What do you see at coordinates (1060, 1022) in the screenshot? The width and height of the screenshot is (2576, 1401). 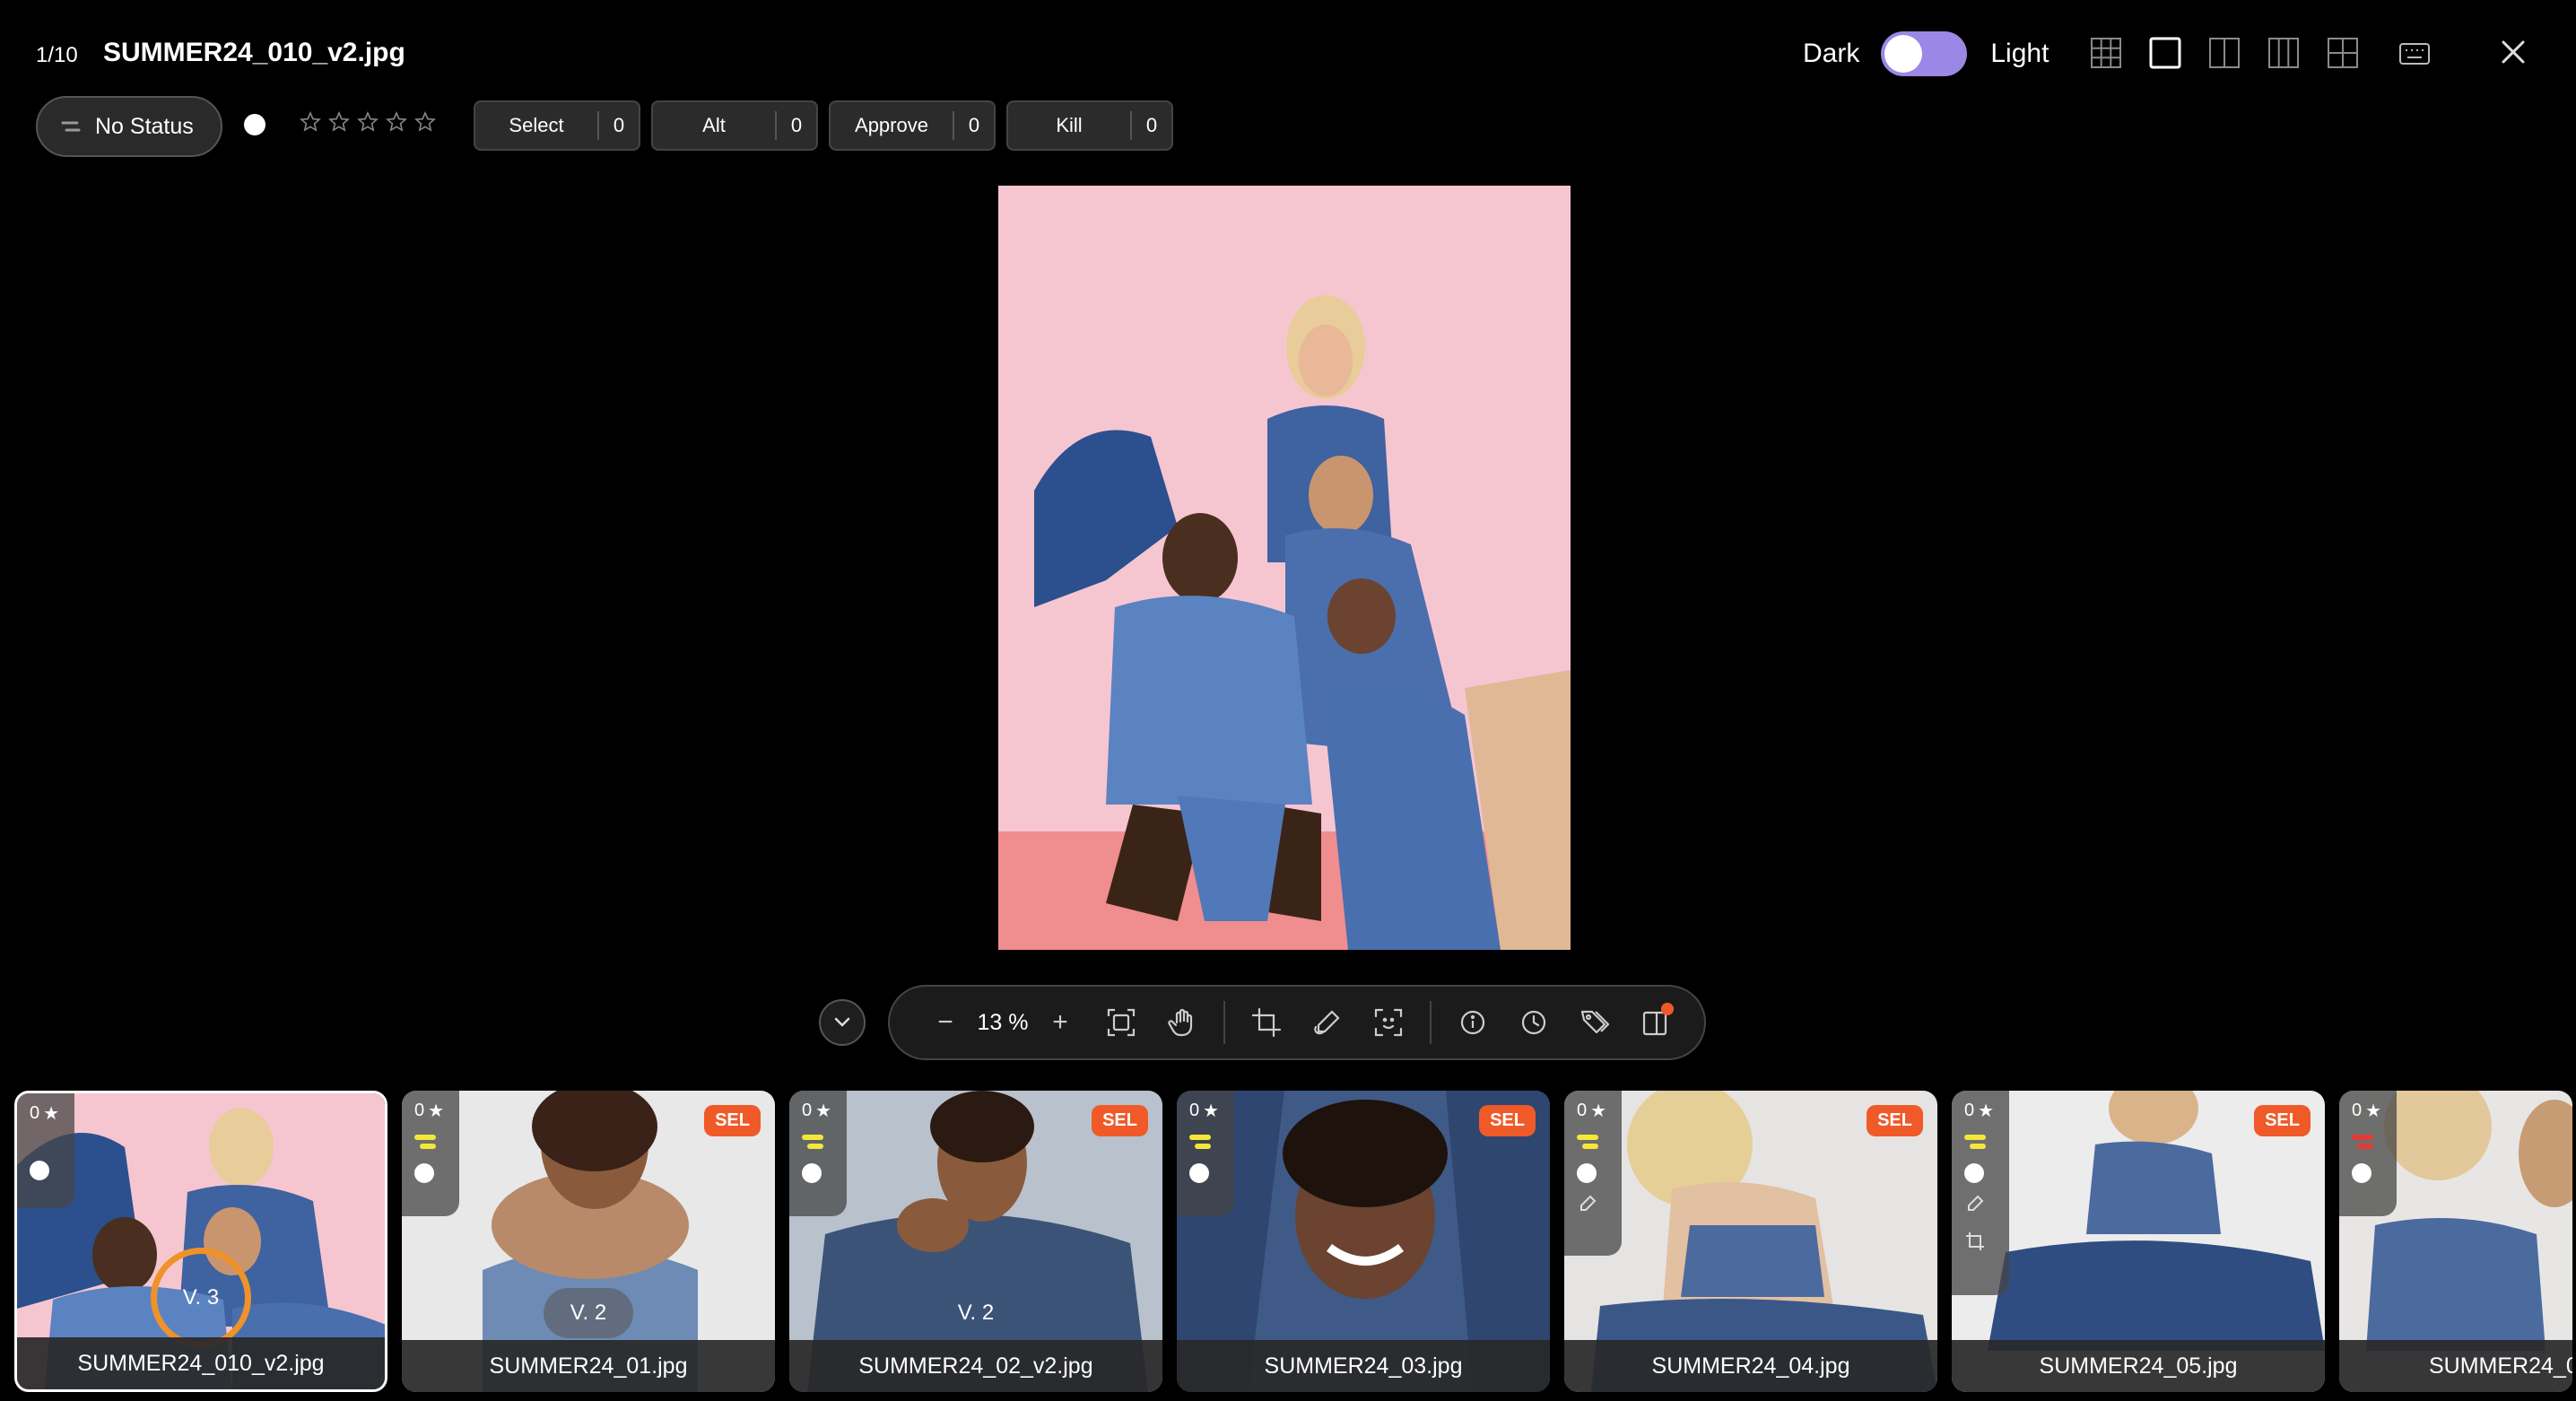 I see `zoom-in-button: +` at bounding box center [1060, 1022].